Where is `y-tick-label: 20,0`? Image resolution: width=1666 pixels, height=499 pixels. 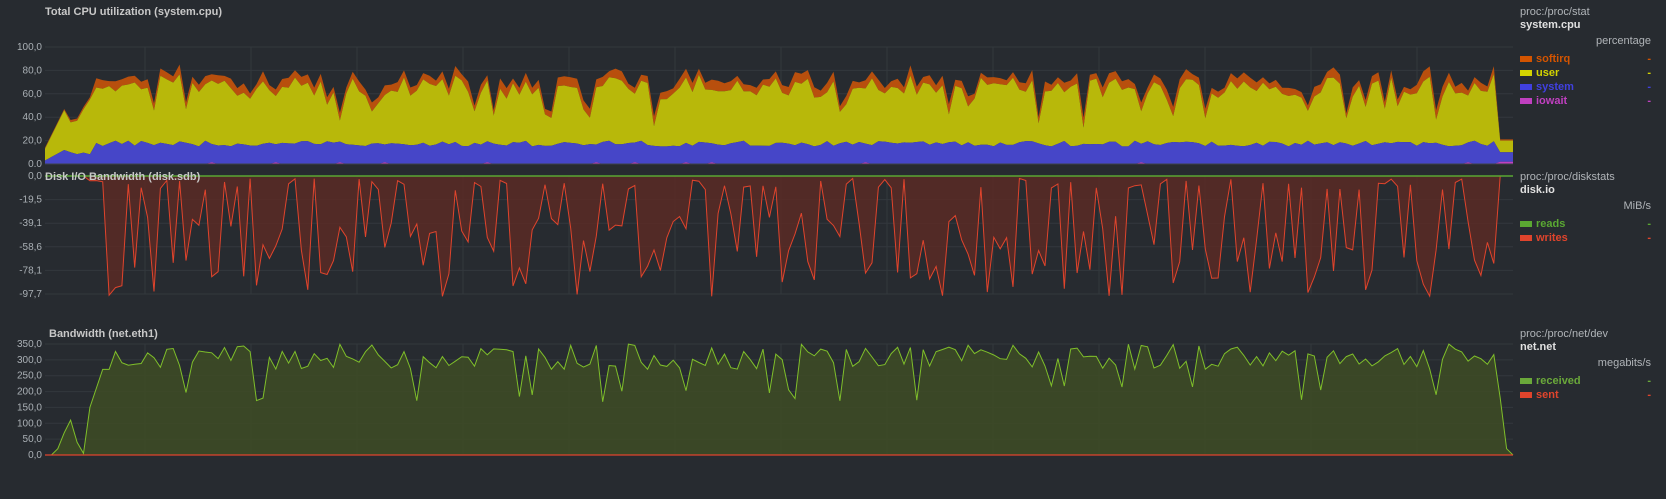 y-tick-label: 20,0 is located at coordinates (33, 141).